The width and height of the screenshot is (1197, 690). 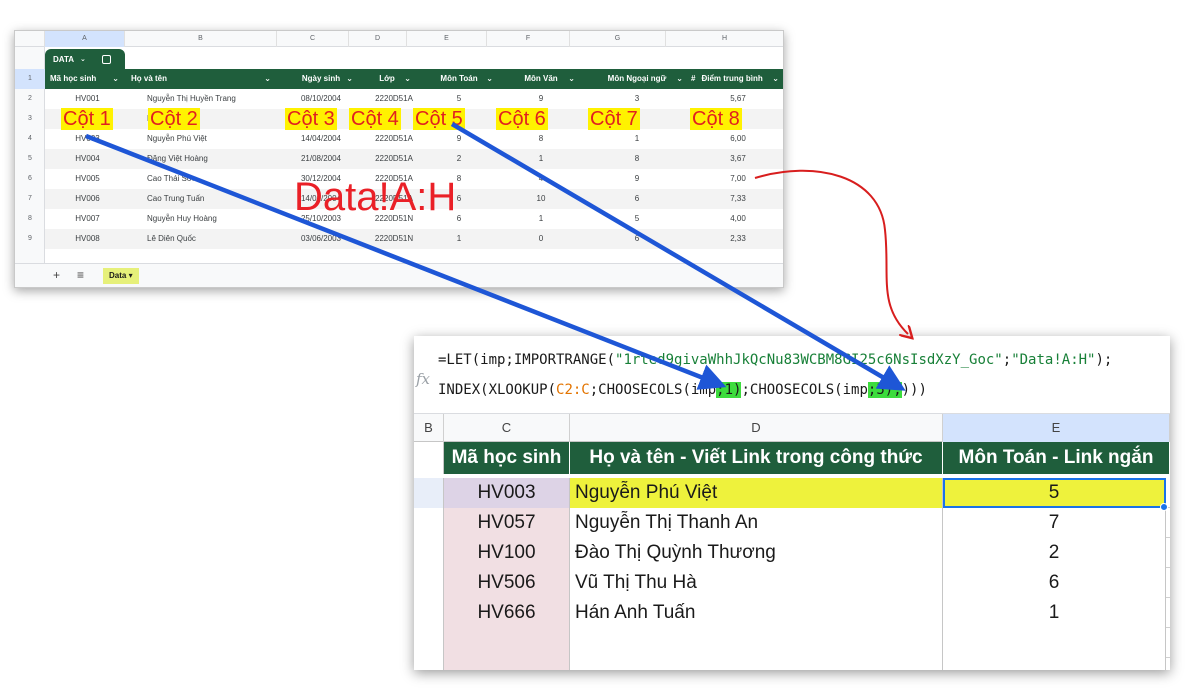 What do you see at coordinates (222, 219) in the screenshot?
I see `table-cell: Nguyễn Huy Hoàng` at bounding box center [222, 219].